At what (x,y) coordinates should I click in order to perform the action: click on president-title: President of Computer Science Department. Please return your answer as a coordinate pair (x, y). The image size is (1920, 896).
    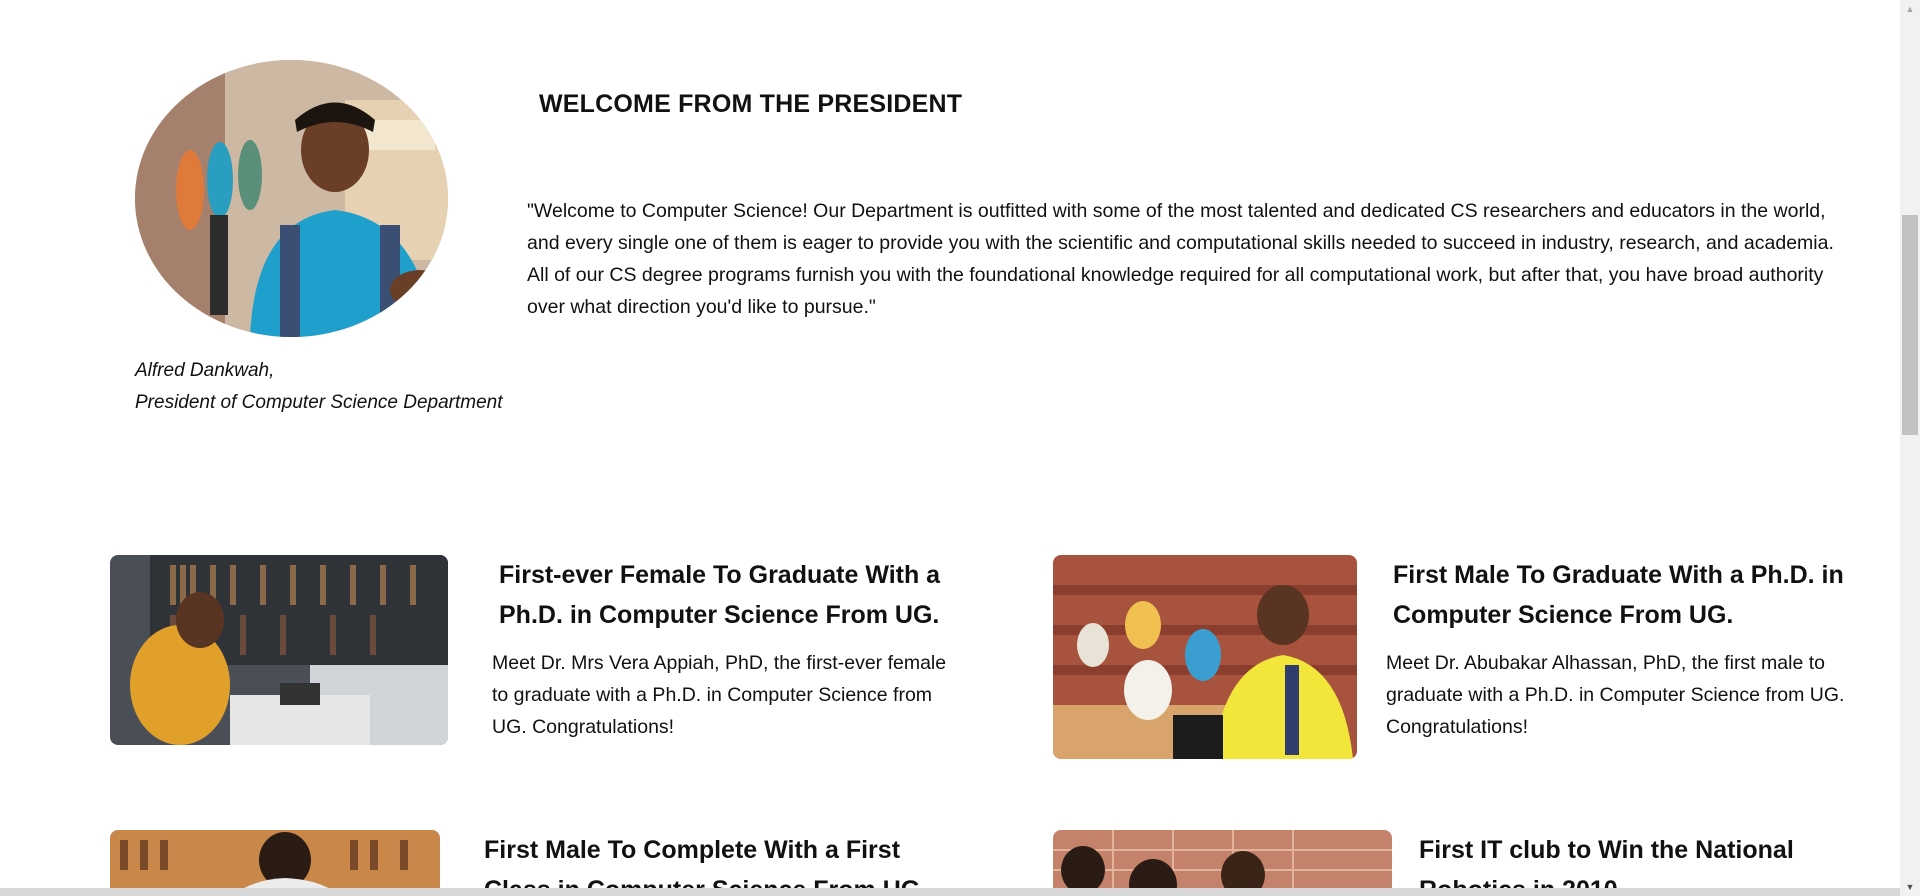
    Looking at the image, I should click on (319, 402).